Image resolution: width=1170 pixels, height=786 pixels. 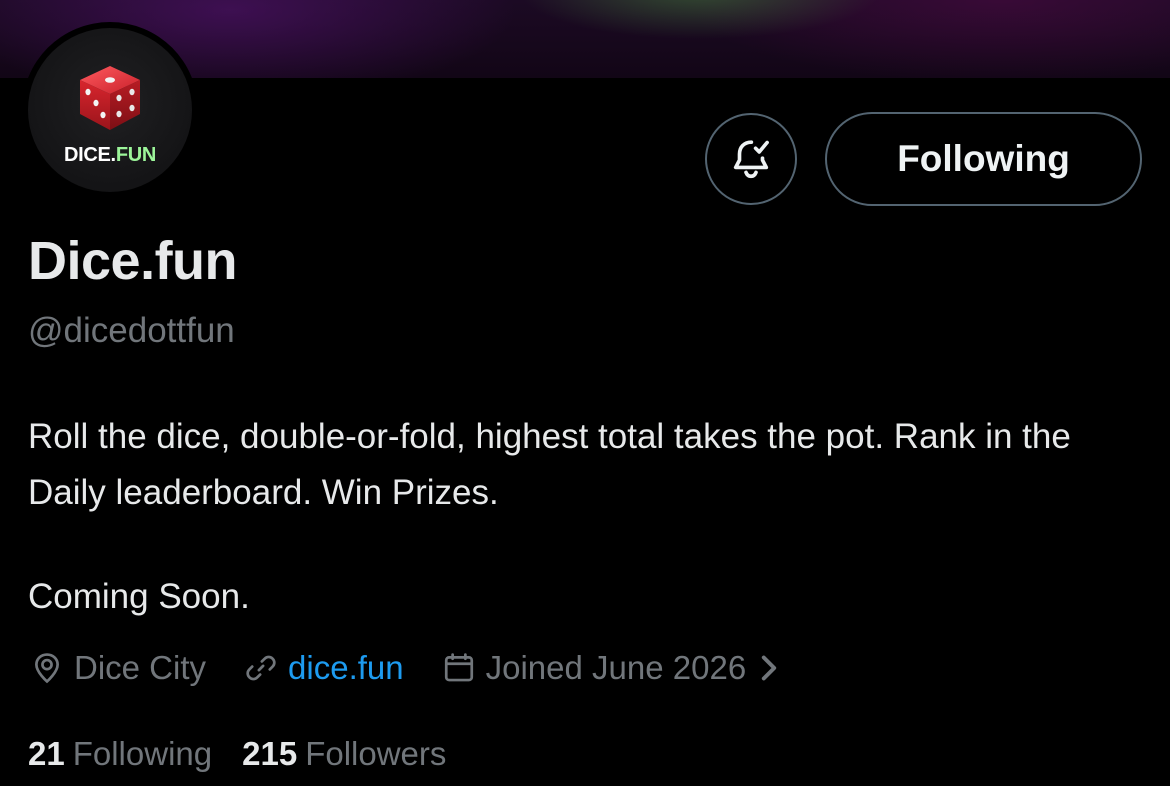 I want to click on location-text: Dice City, so click(x=140, y=667).